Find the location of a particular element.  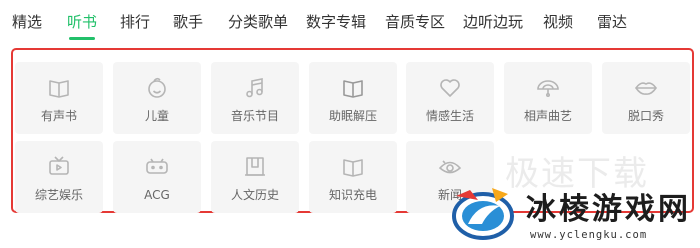

lips-icon is located at coordinates (646, 88).